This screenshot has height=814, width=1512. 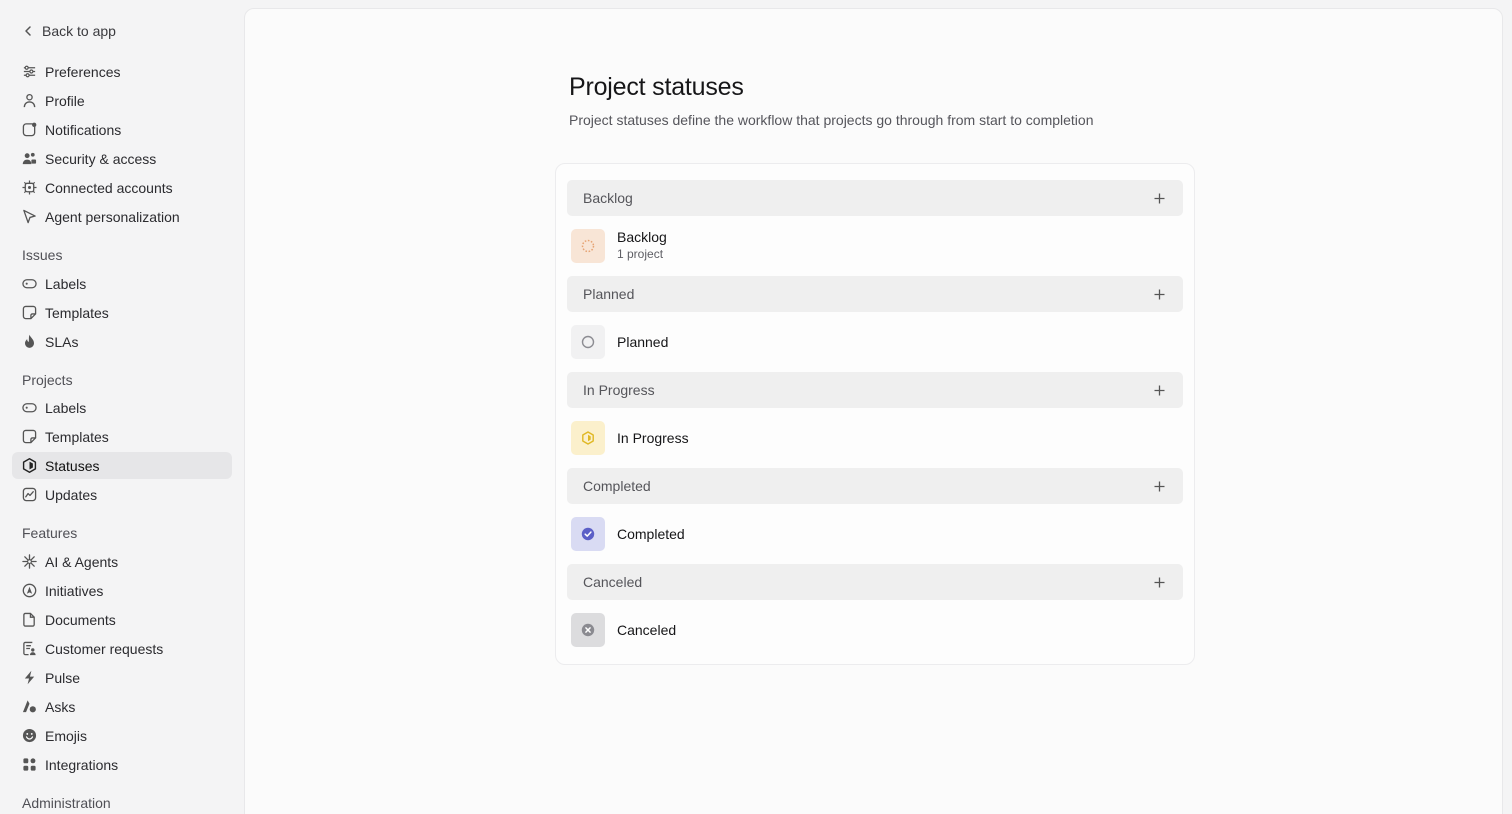 What do you see at coordinates (72, 465) in the screenshot?
I see `sidebar-item-label: Statuses` at bounding box center [72, 465].